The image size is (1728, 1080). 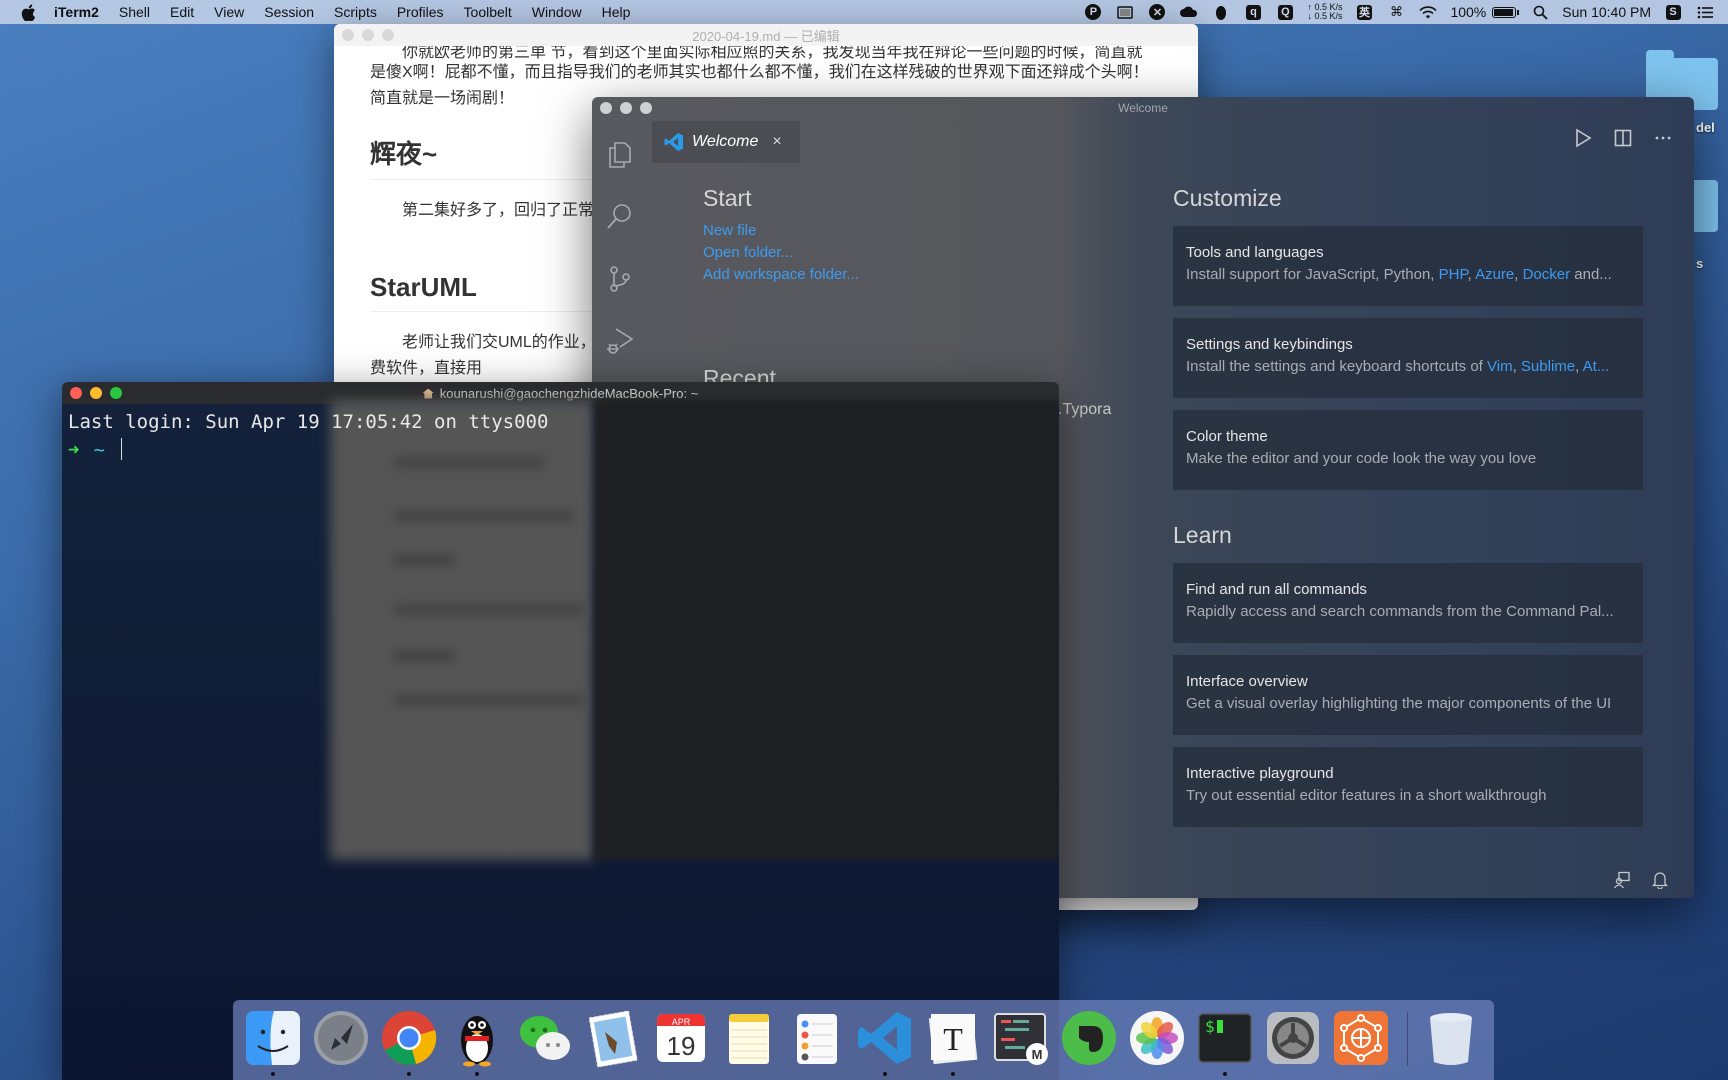 What do you see at coordinates (1623, 138) in the screenshot?
I see `split-editor-icon` at bounding box center [1623, 138].